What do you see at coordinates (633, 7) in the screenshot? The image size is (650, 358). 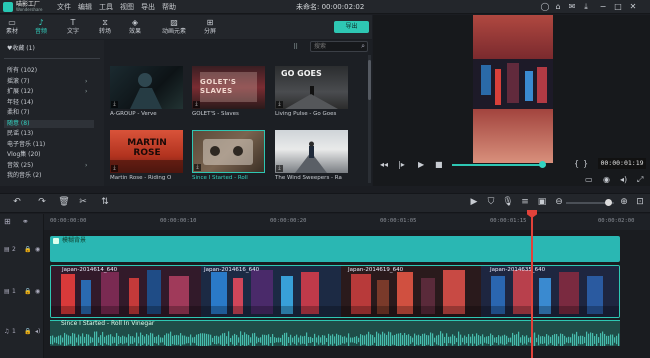 I see `close-icon: ✕` at bounding box center [633, 7].